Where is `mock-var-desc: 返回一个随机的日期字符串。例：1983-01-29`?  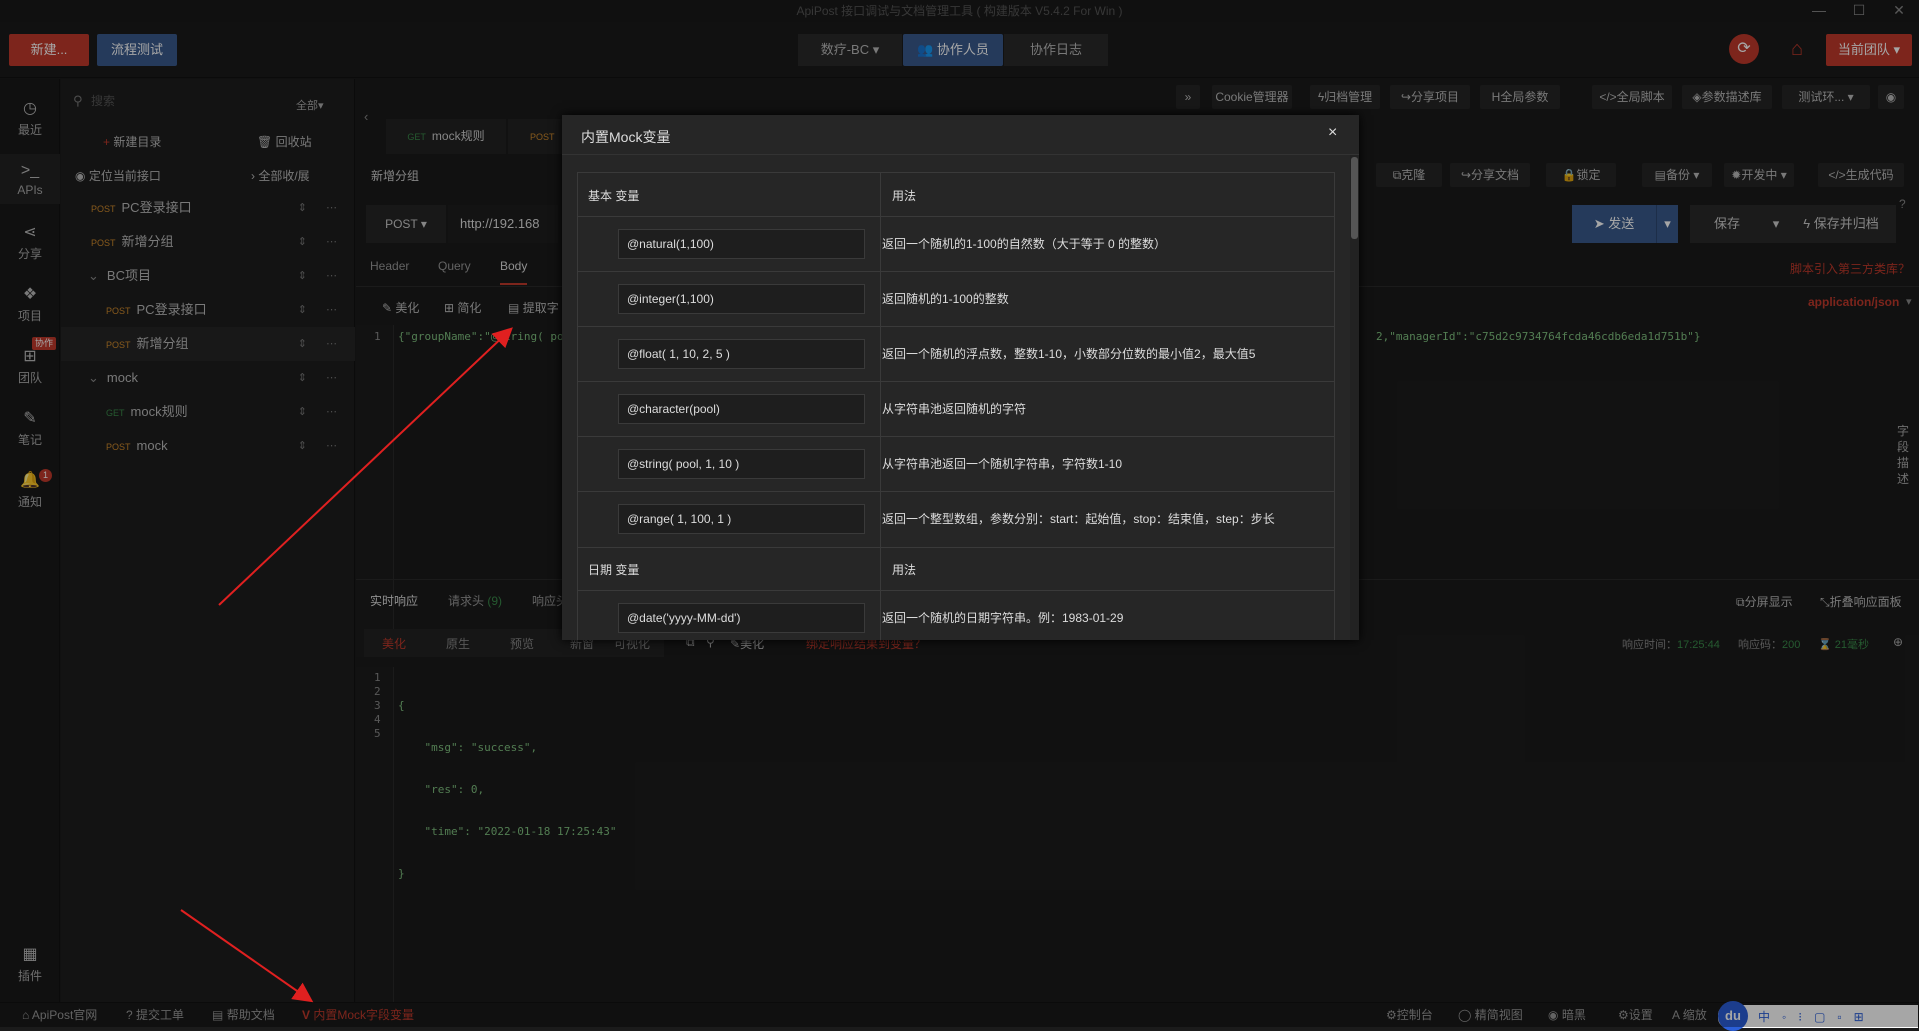
mock-var-desc: 返回一个随机的日期字符串。例：1983-01-29 is located at coordinates (1003, 618).